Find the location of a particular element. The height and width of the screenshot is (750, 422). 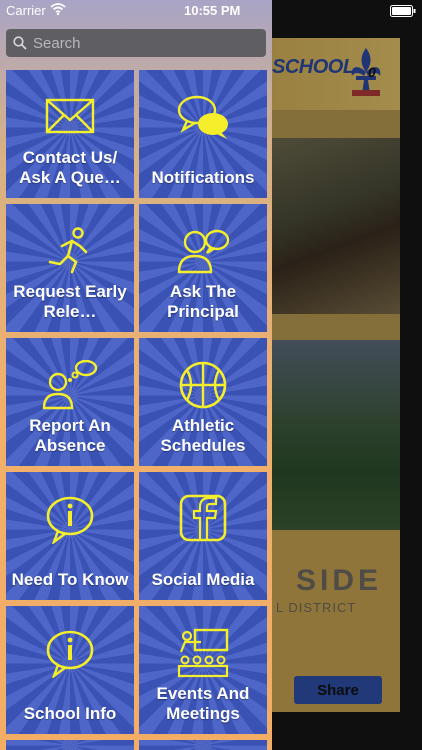

background-header-counter: 0 is located at coordinates (372, 72).